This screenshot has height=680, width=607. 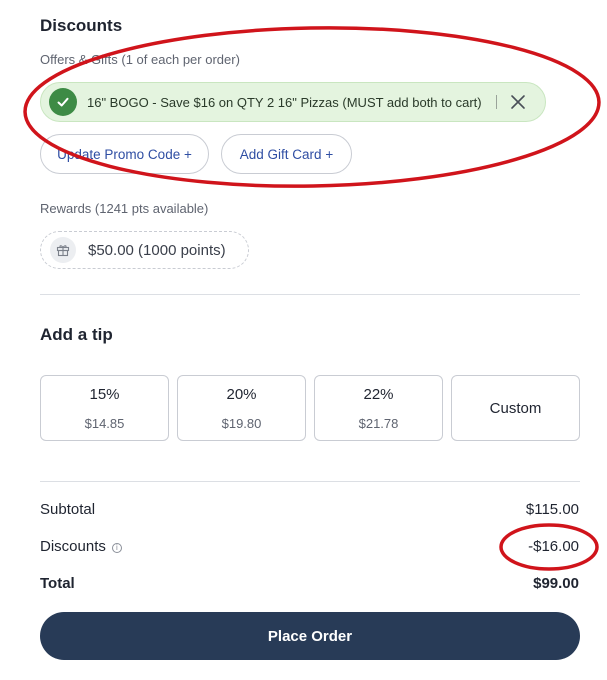 What do you see at coordinates (140, 59) in the screenshot?
I see `offers-label: Offers & Gifts (1 of each per order)` at bounding box center [140, 59].